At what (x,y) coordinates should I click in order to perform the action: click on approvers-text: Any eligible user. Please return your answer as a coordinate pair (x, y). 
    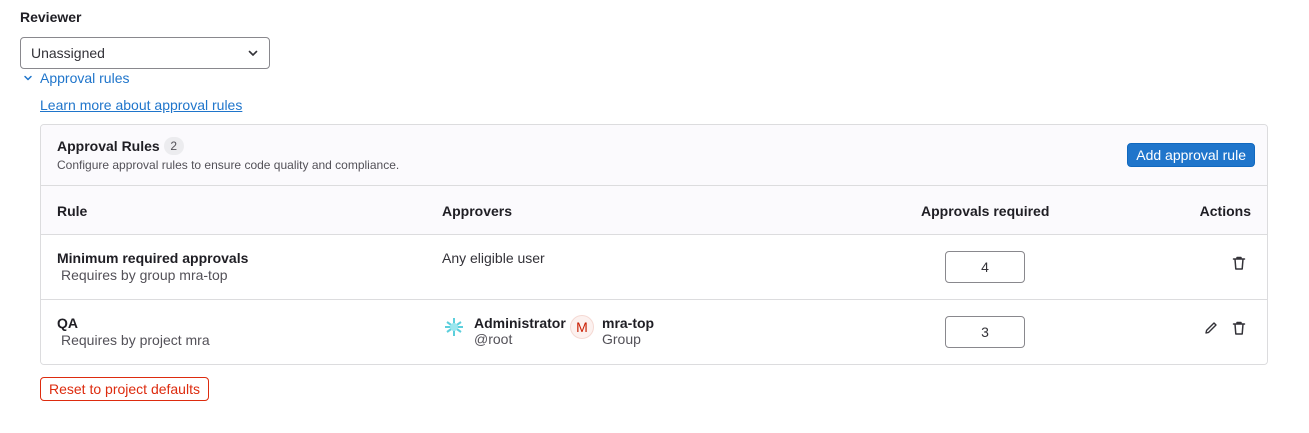
    Looking at the image, I should click on (493, 258).